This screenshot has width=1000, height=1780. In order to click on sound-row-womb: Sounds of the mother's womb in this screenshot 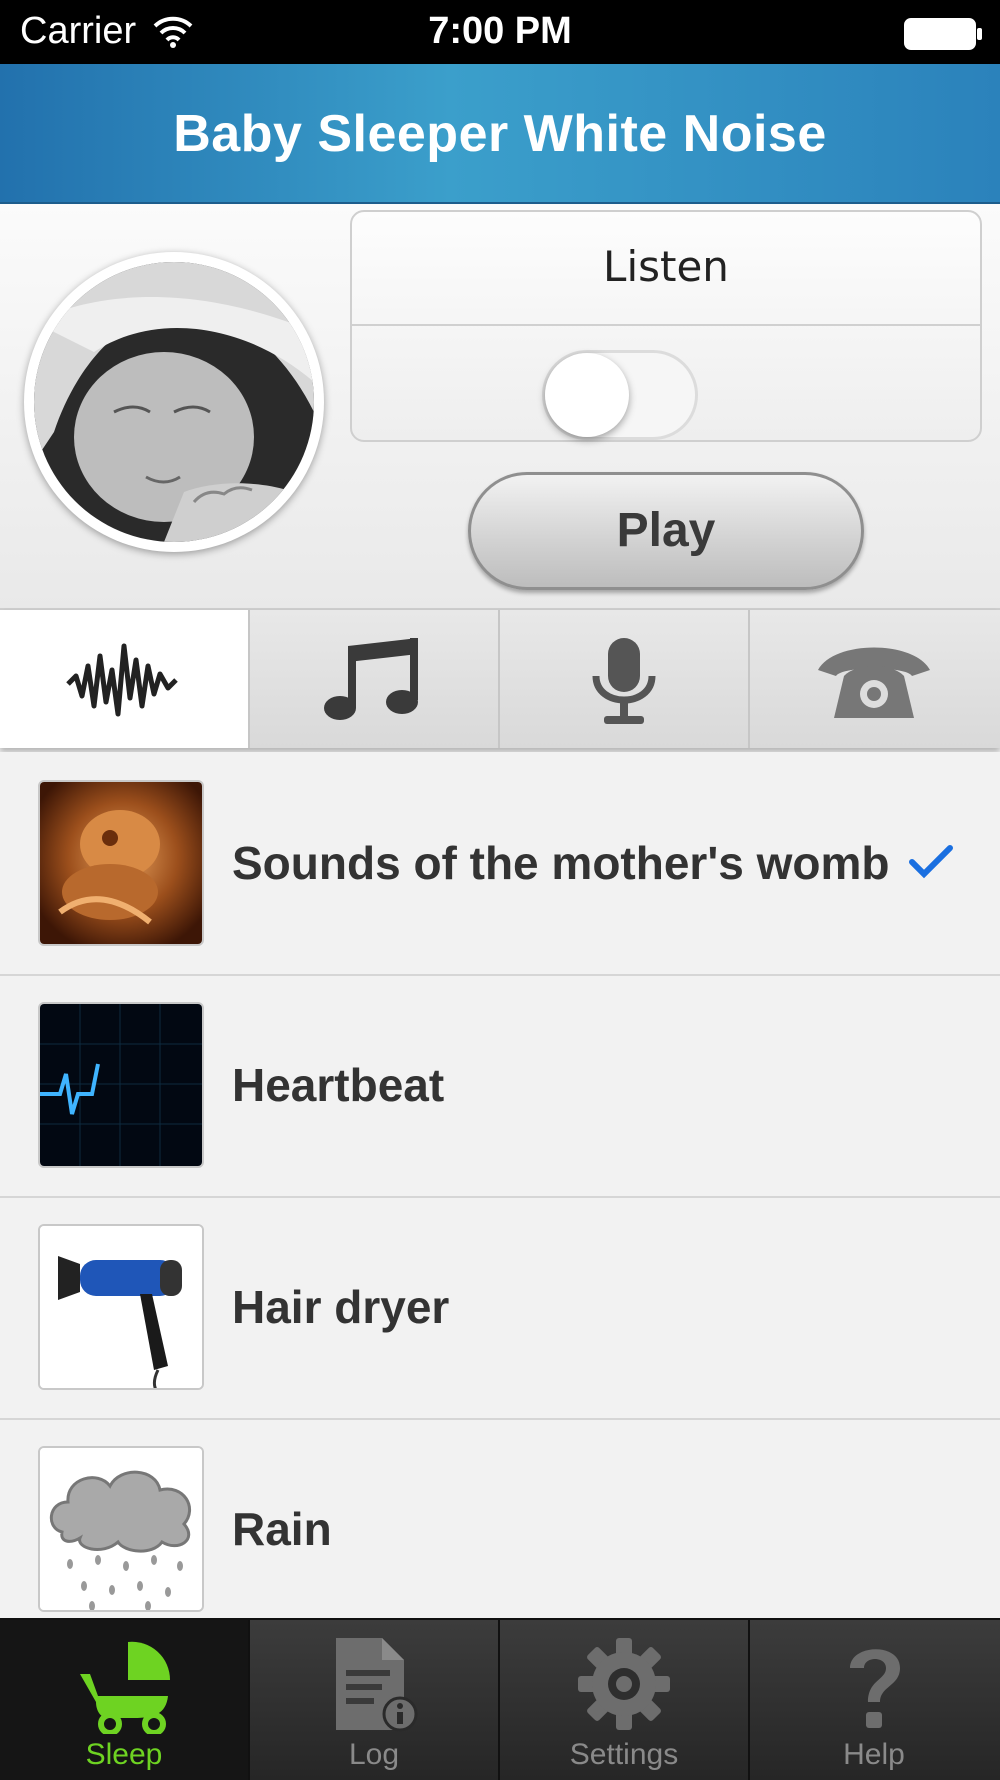, I will do `click(500, 864)`.